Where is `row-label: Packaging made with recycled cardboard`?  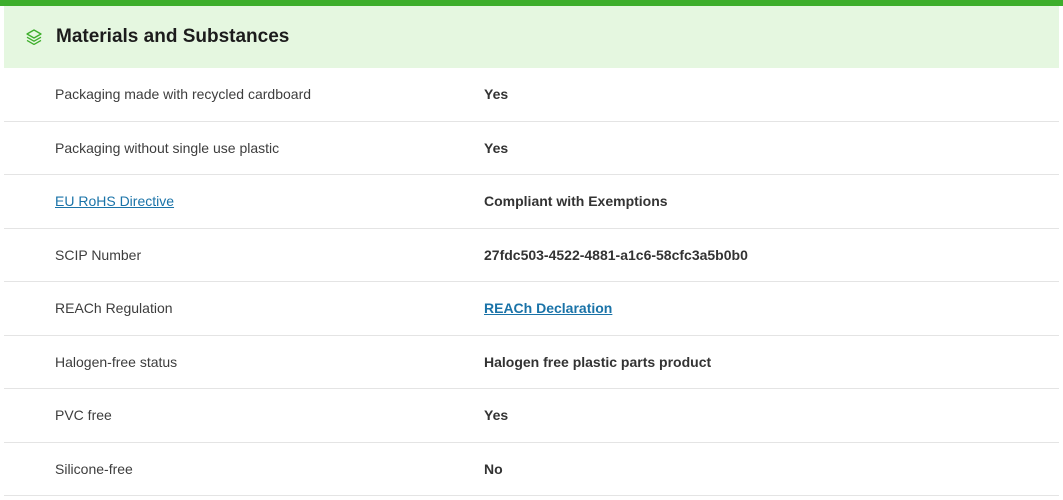 row-label: Packaging made with recycled cardboard is located at coordinates (183, 94).